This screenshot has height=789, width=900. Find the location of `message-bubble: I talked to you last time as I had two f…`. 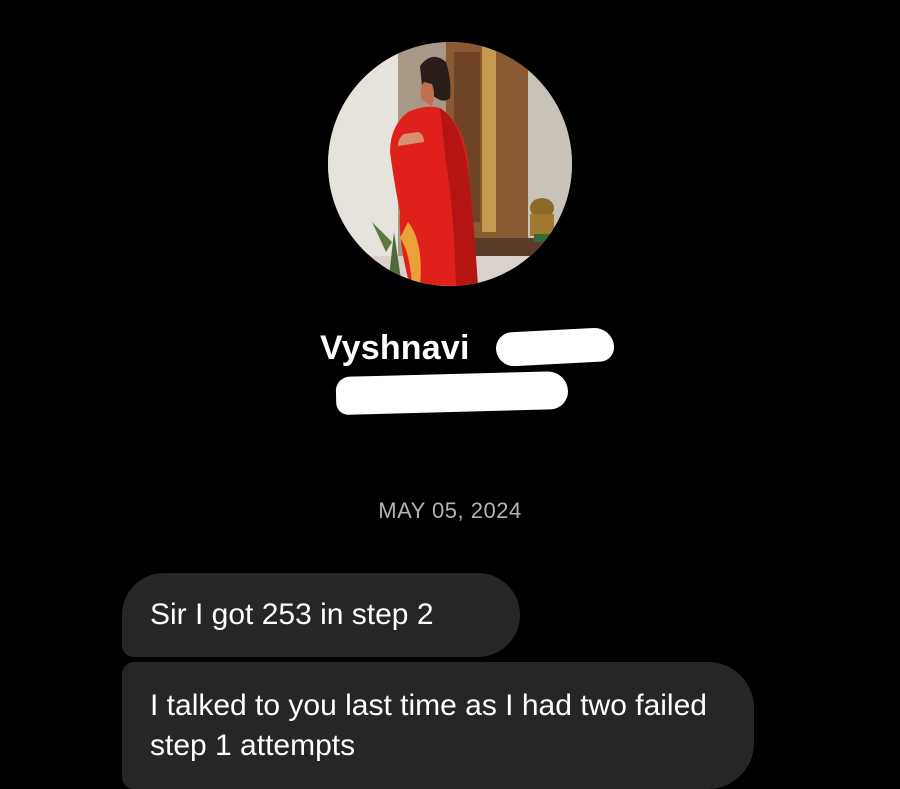

message-bubble: I talked to you last time as I had two f… is located at coordinates (438, 725).